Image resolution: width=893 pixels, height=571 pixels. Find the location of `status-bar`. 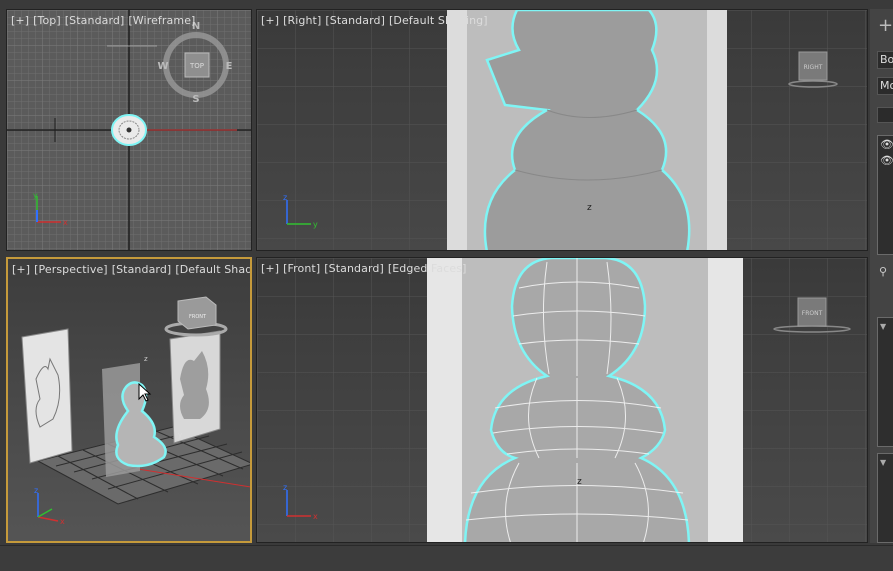

status-bar is located at coordinates (446, 558).